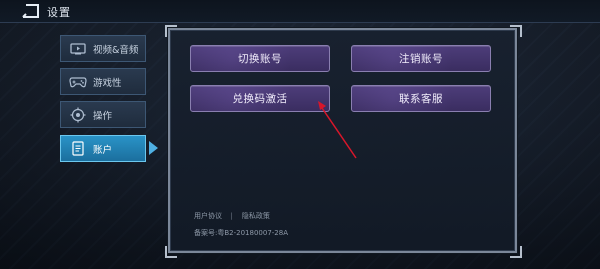 The width and height of the screenshot is (600, 269). I want to click on sidebar-item-gameplay: 游戏性, so click(103, 81).